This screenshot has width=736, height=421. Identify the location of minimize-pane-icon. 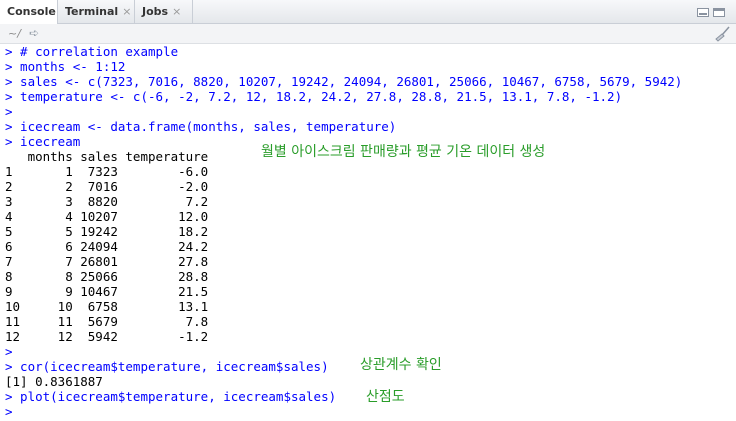
(703, 12).